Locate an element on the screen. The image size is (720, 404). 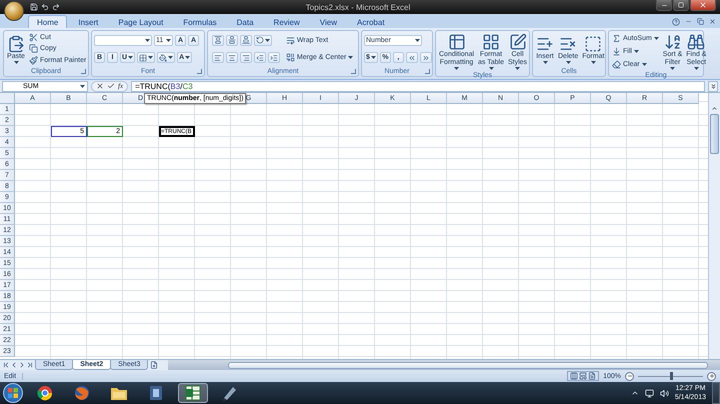
zoom-out-button is located at coordinates (629, 376).